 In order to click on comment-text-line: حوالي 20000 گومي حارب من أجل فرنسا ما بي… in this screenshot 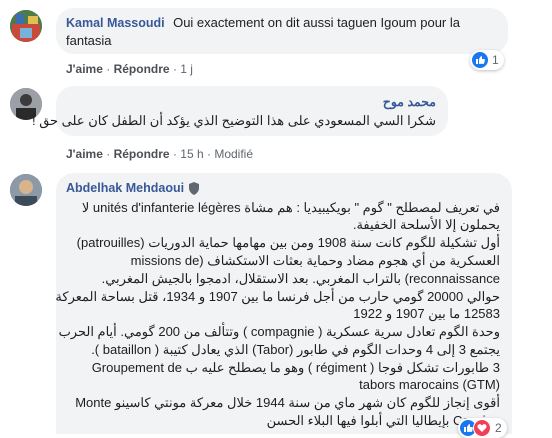, I will do `click(277, 296)`.